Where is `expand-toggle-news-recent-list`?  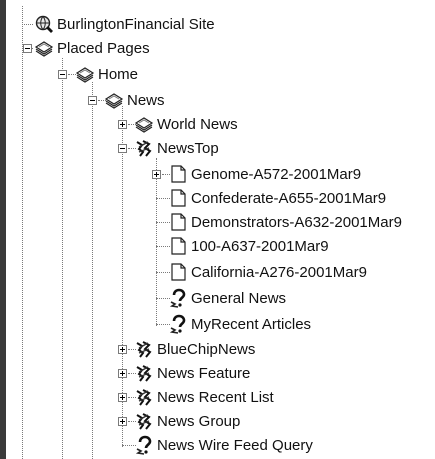 expand-toggle-news-recent-list is located at coordinates (122, 397).